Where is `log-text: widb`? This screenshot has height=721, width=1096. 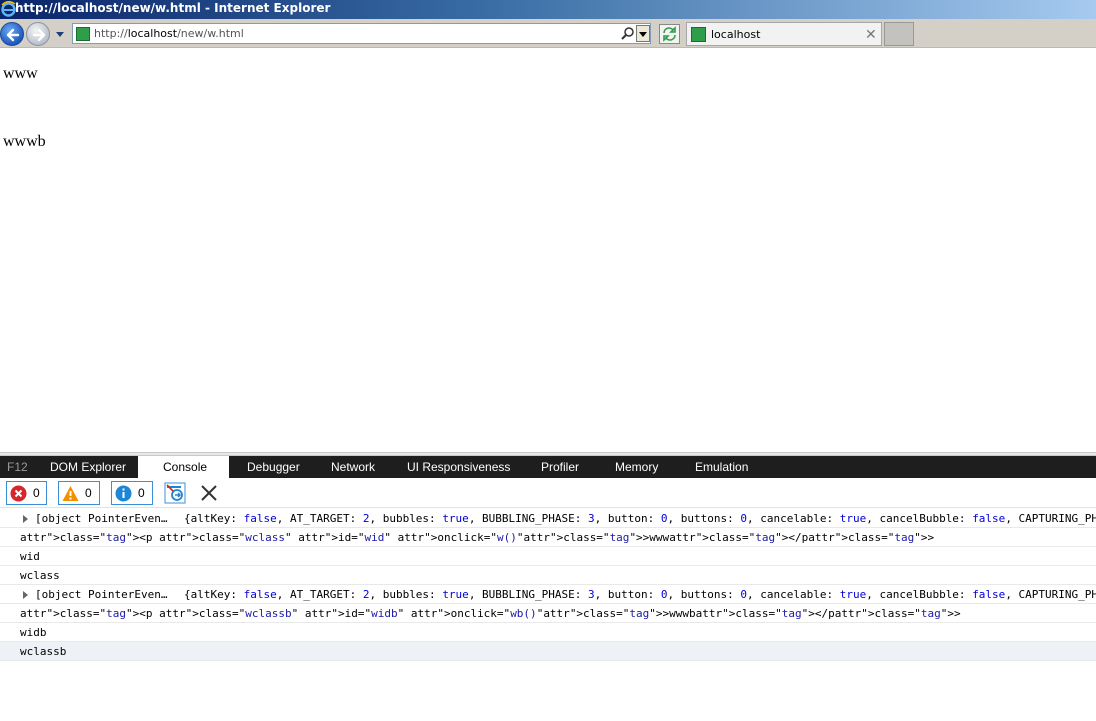 log-text: widb is located at coordinates (33, 632).